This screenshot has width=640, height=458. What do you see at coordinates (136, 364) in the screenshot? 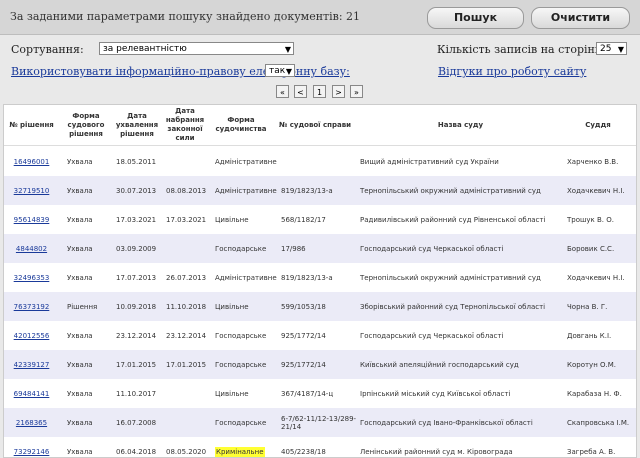
I see `decision-date: 17.01.2015` at bounding box center [136, 364].